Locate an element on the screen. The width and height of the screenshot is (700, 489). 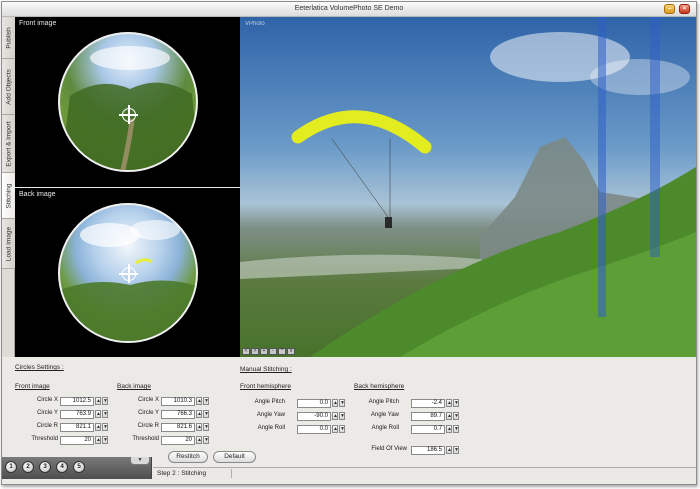
fov-row: Field Of View is located at coordinates (389, 449).